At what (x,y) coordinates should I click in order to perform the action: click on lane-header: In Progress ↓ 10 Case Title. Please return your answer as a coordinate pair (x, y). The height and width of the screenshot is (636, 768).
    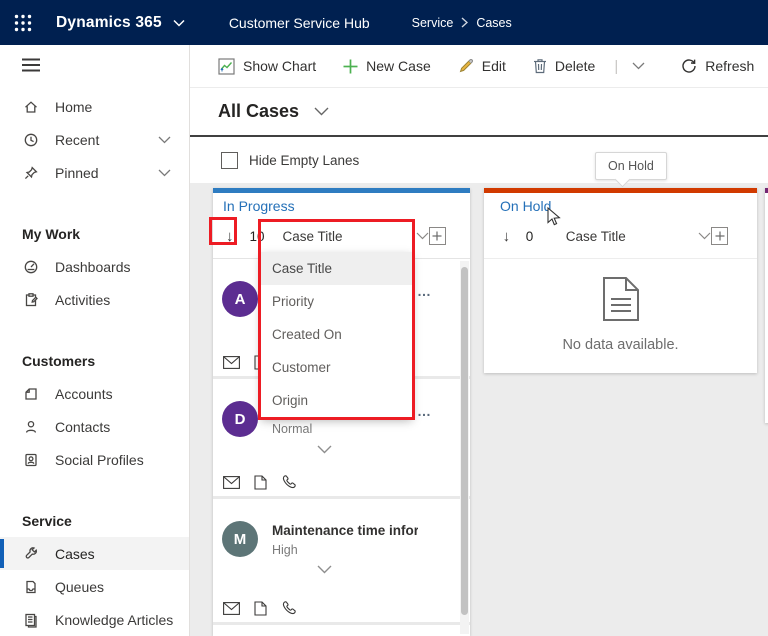
    Looking at the image, I should click on (341, 226).